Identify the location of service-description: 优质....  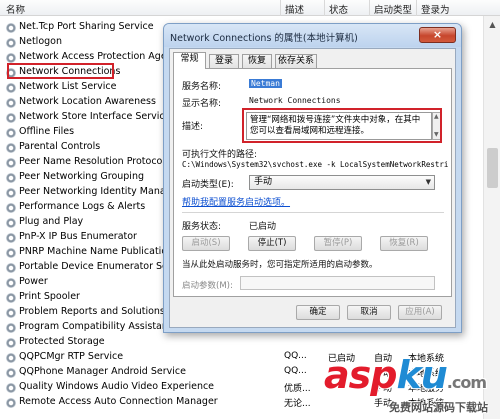
(297, 389).